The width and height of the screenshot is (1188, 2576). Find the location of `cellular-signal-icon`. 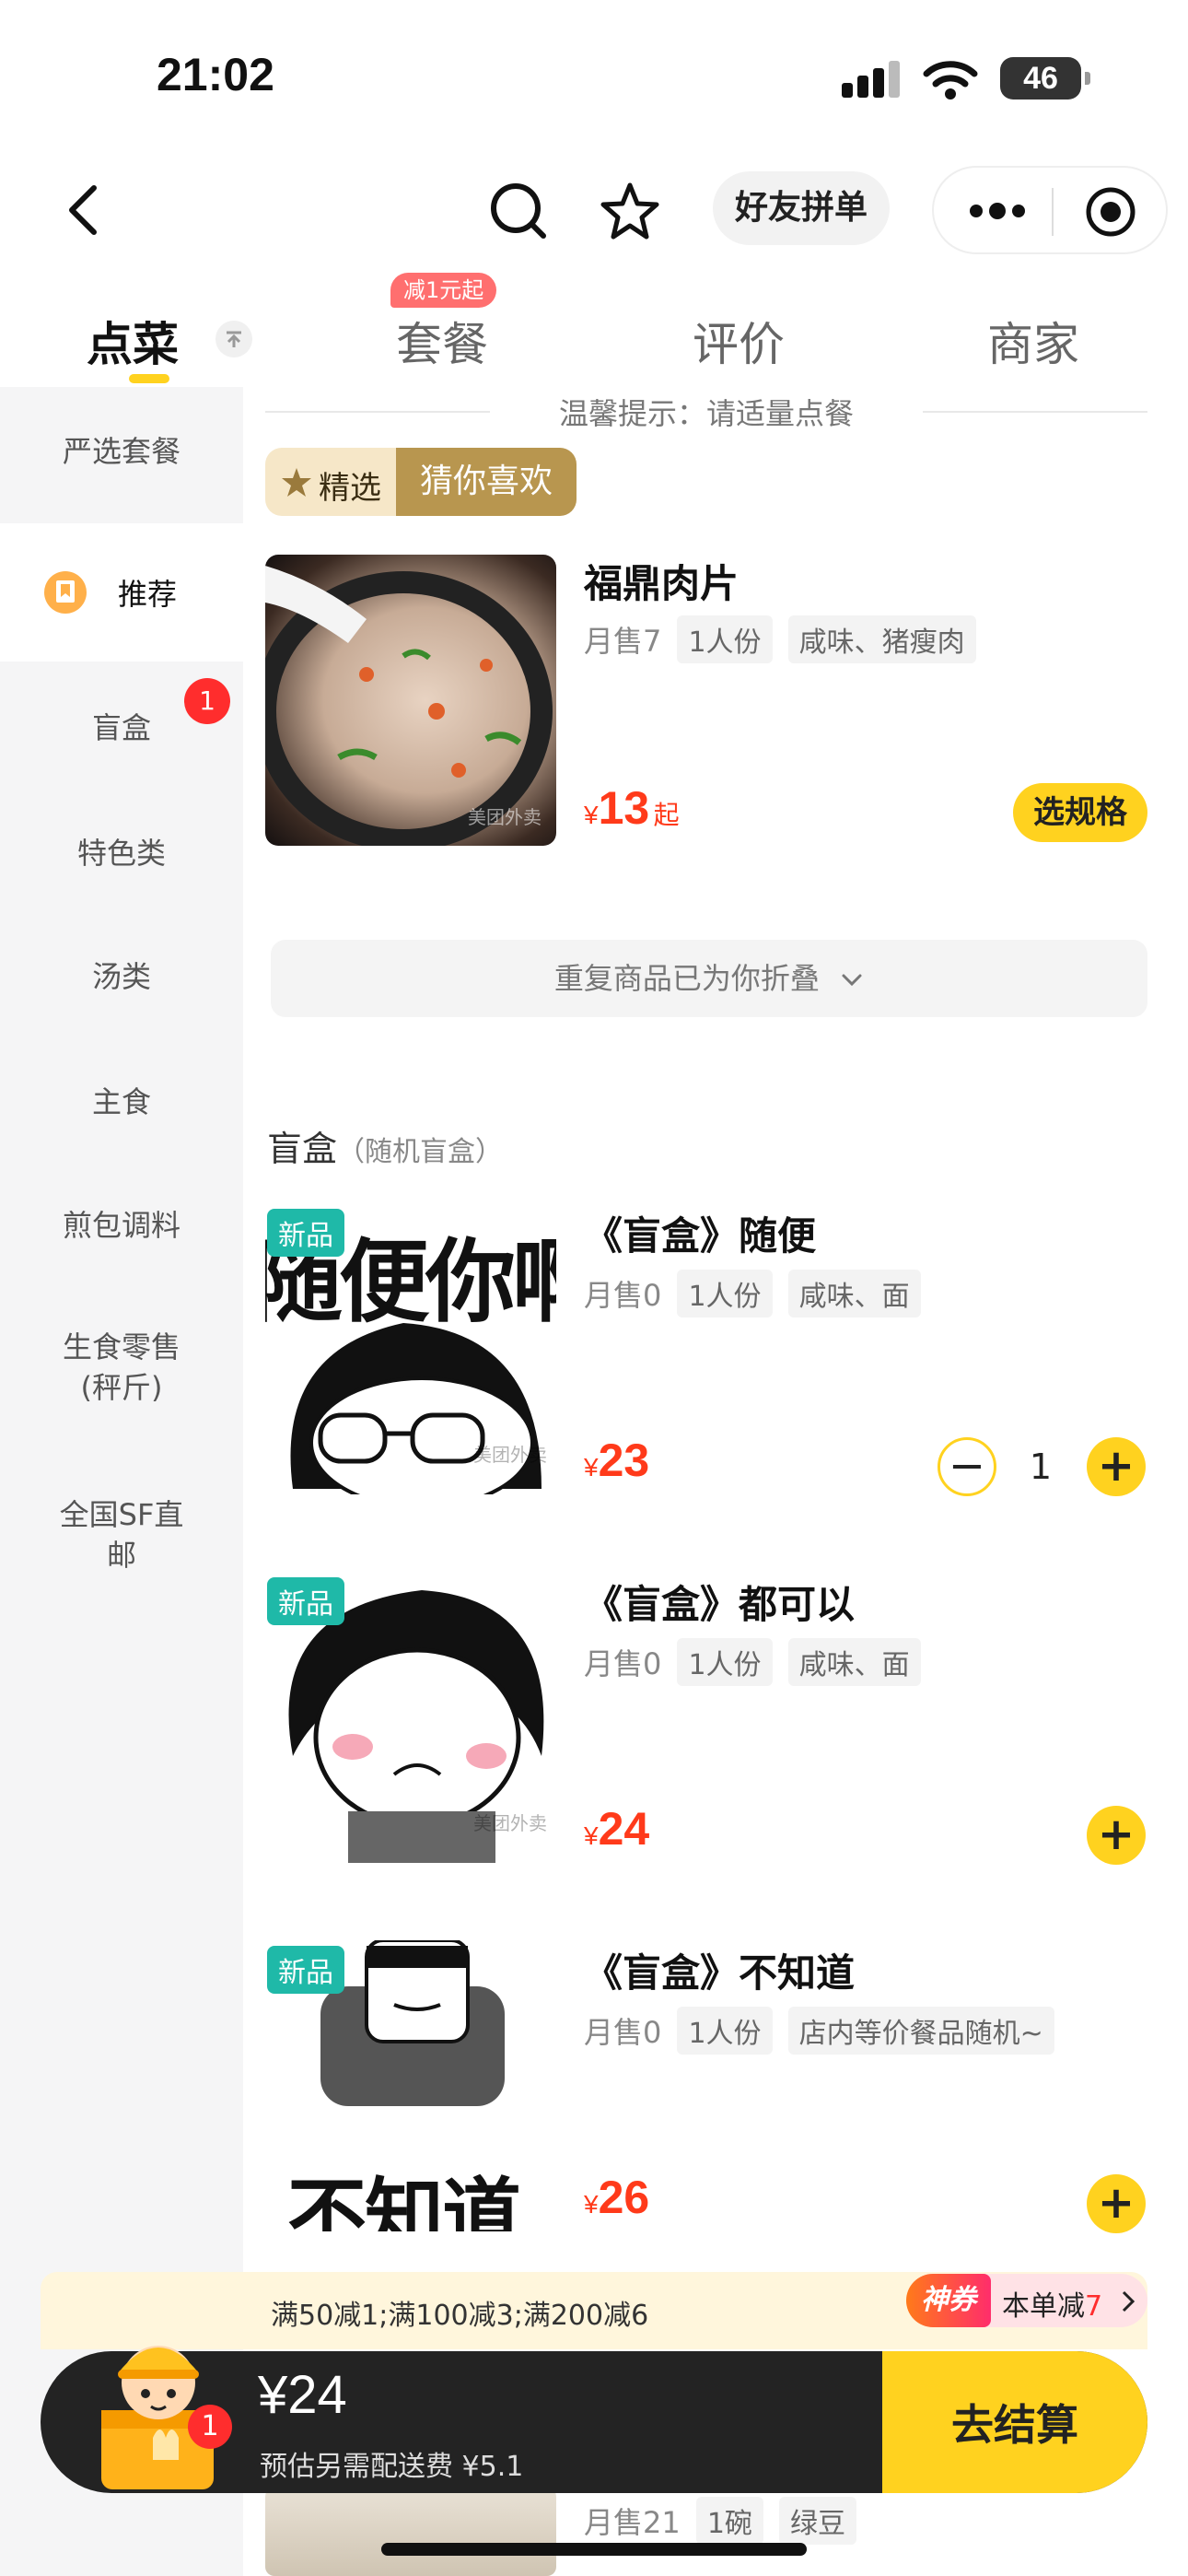

cellular-signal-icon is located at coordinates (871, 79).